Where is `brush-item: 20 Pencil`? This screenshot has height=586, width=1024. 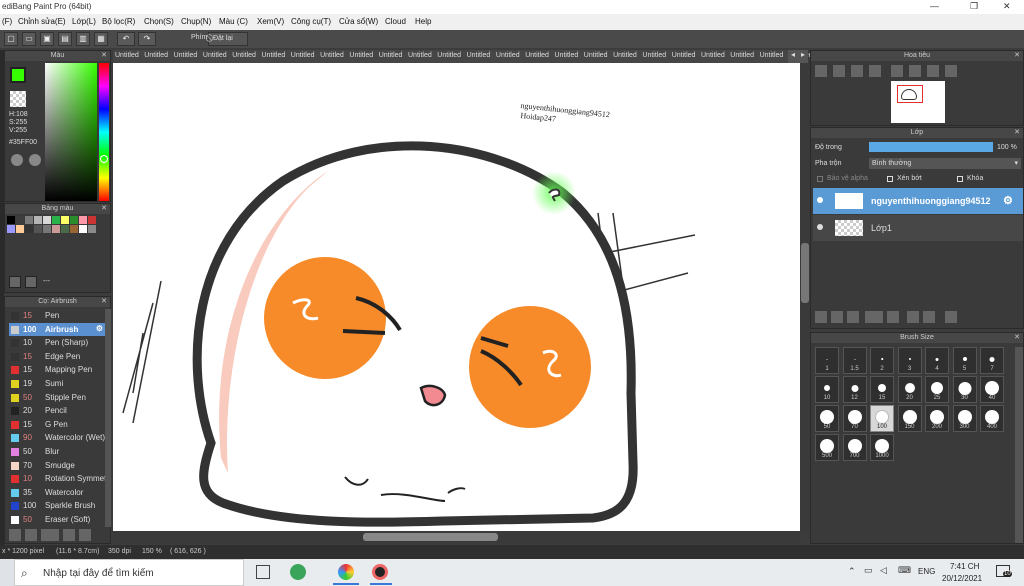 brush-item: 20 Pencil is located at coordinates (57, 410).